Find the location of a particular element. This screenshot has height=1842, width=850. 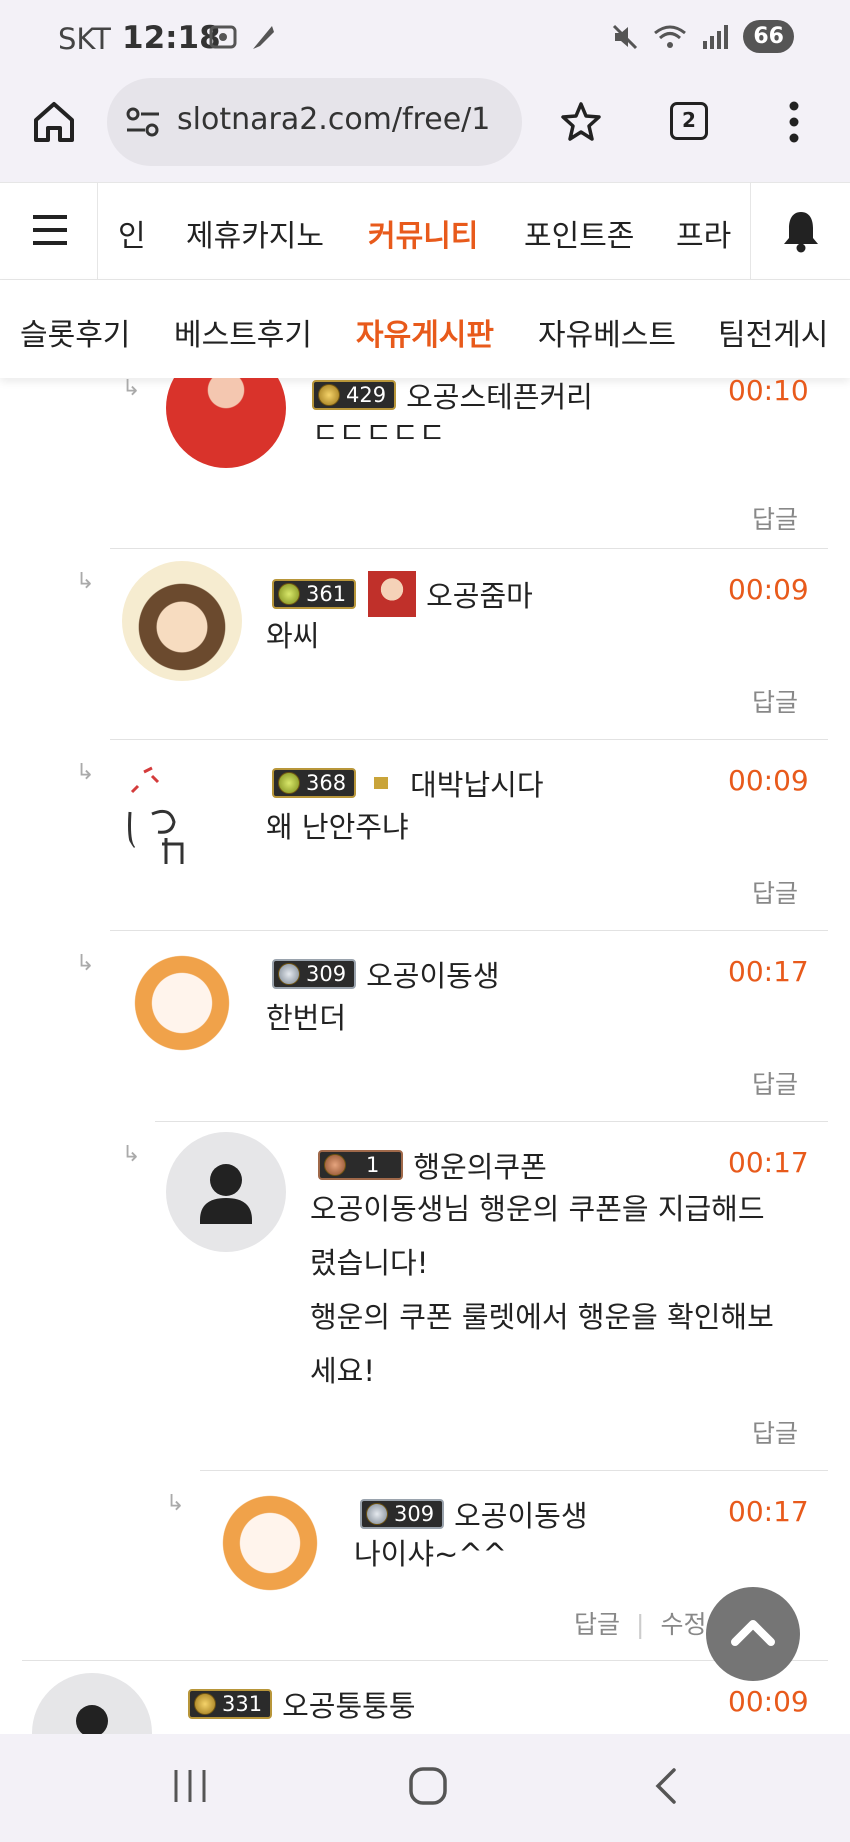

feather-icon is located at coordinates (263, 37).